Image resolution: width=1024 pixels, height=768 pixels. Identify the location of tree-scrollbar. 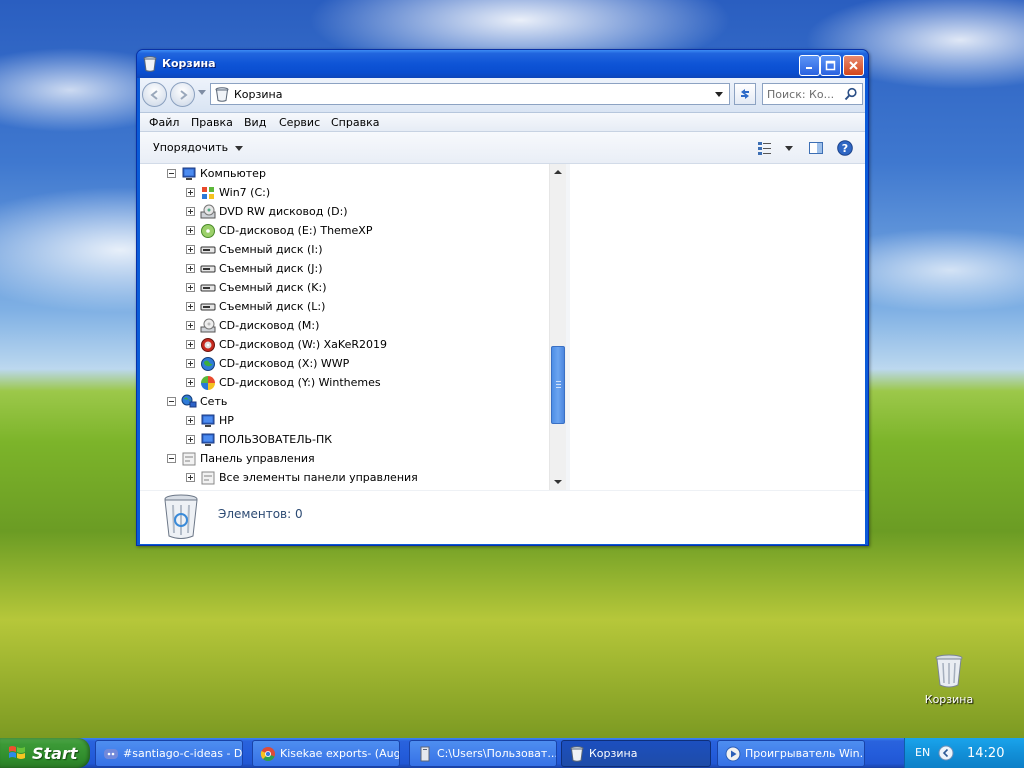
(557, 327).